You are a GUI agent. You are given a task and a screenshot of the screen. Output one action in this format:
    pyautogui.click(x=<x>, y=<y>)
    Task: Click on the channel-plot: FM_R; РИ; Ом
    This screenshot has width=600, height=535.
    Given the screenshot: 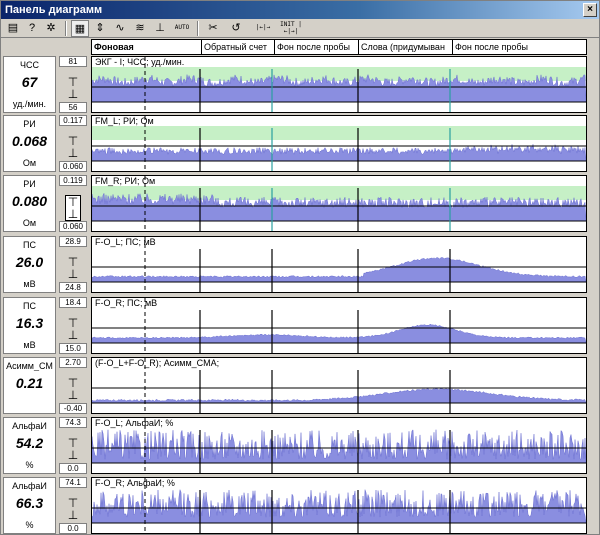 What is the action you would take?
    pyautogui.click(x=339, y=203)
    